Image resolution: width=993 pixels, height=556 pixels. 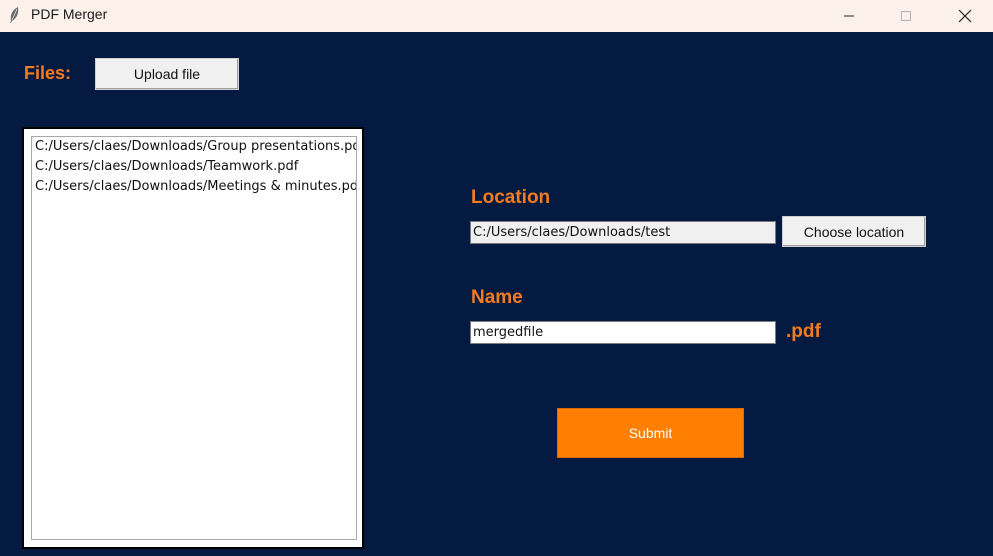 I want to click on extension-label: .pdf, so click(x=803, y=331).